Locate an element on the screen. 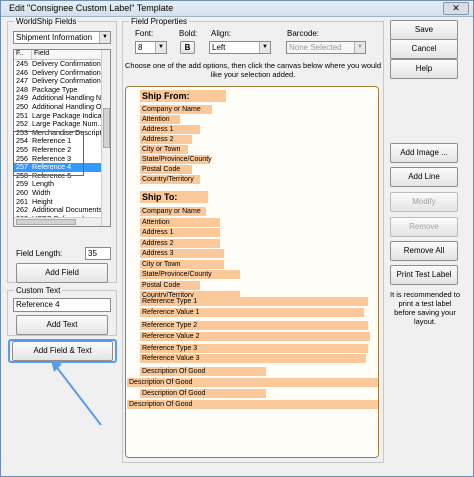 Image resolution: width=474 pixels, height=477 pixels. field-category-value: Shipment Information is located at coordinates (54, 37).